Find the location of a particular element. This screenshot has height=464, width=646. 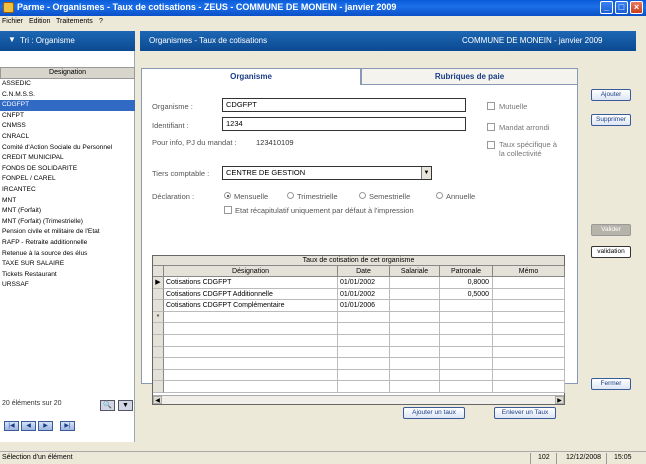

grid-cell: Cotisations CDGFPT Additionnelle is located at coordinates (251, 294).